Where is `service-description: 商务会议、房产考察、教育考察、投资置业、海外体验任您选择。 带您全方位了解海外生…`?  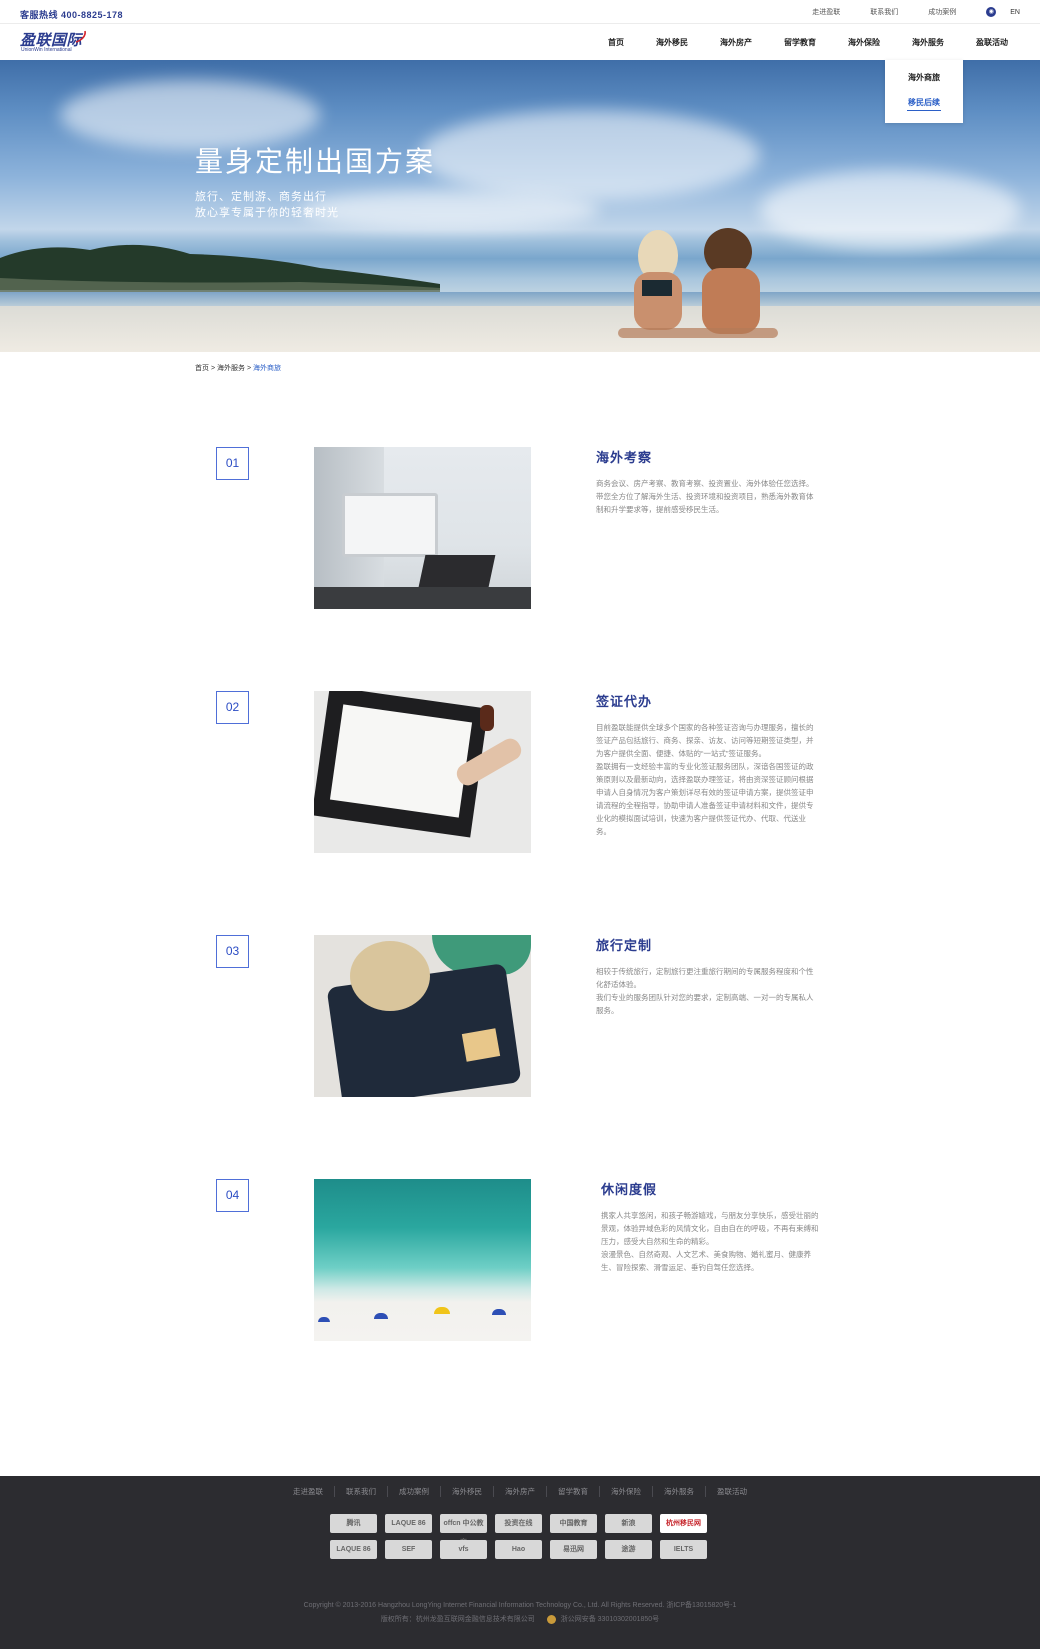 service-description: 商务会议、房产考察、教育考察、投资置业、海外体验任您选择。 带您全方位了解海外生… is located at coordinates (705, 496).